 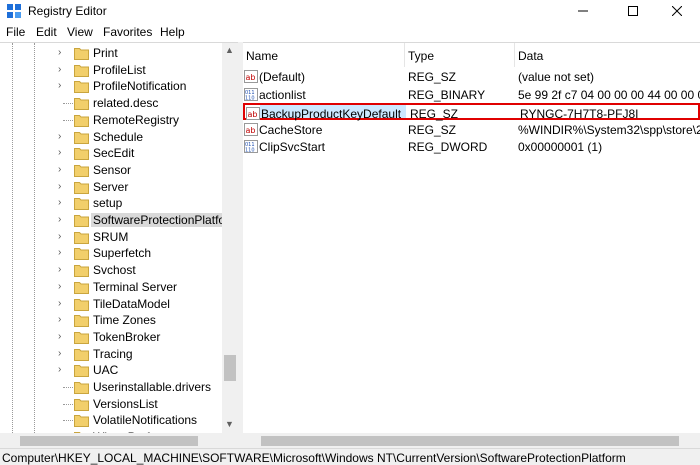 I want to click on column-header-type: Type, so click(x=460, y=55).